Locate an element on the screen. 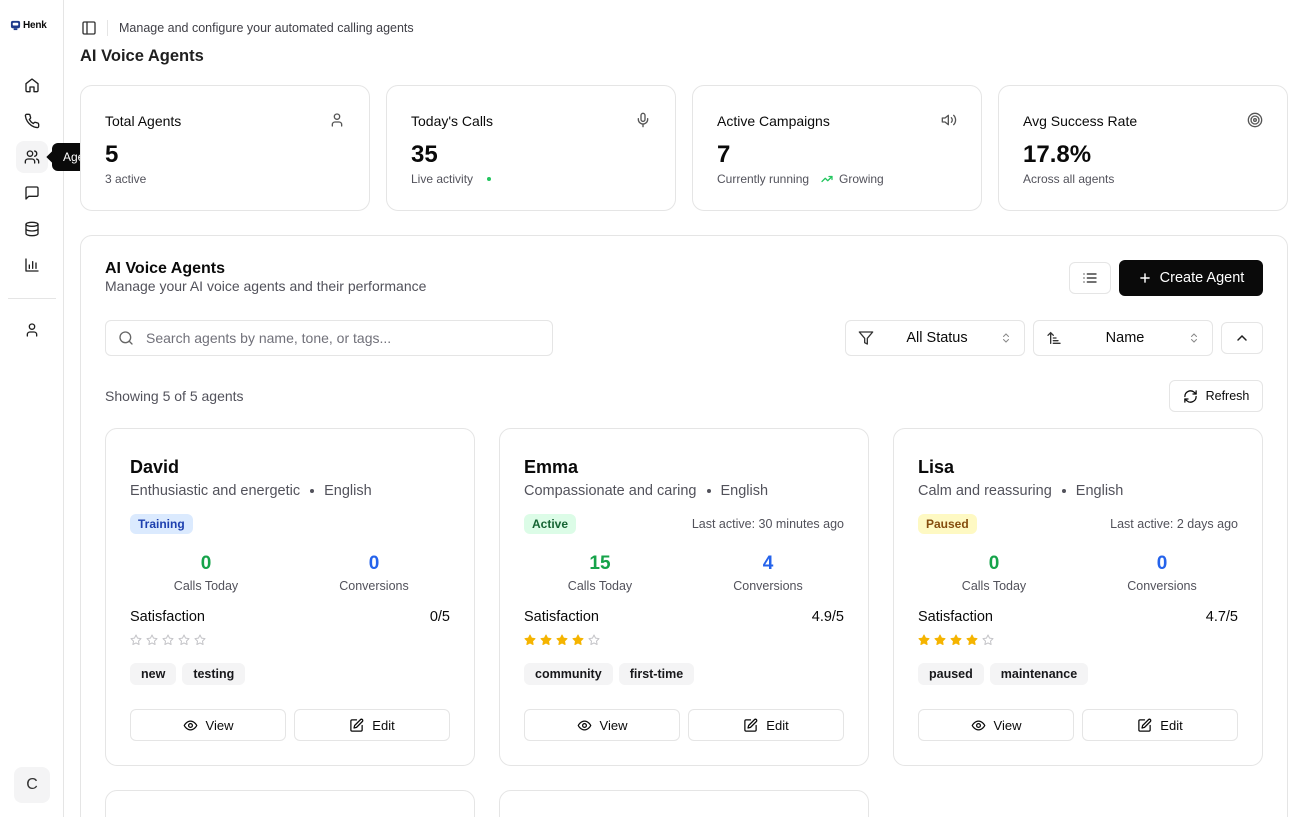 The width and height of the screenshot is (1303, 817). satisfaction-label: Satisfaction is located at coordinates (561, 617).